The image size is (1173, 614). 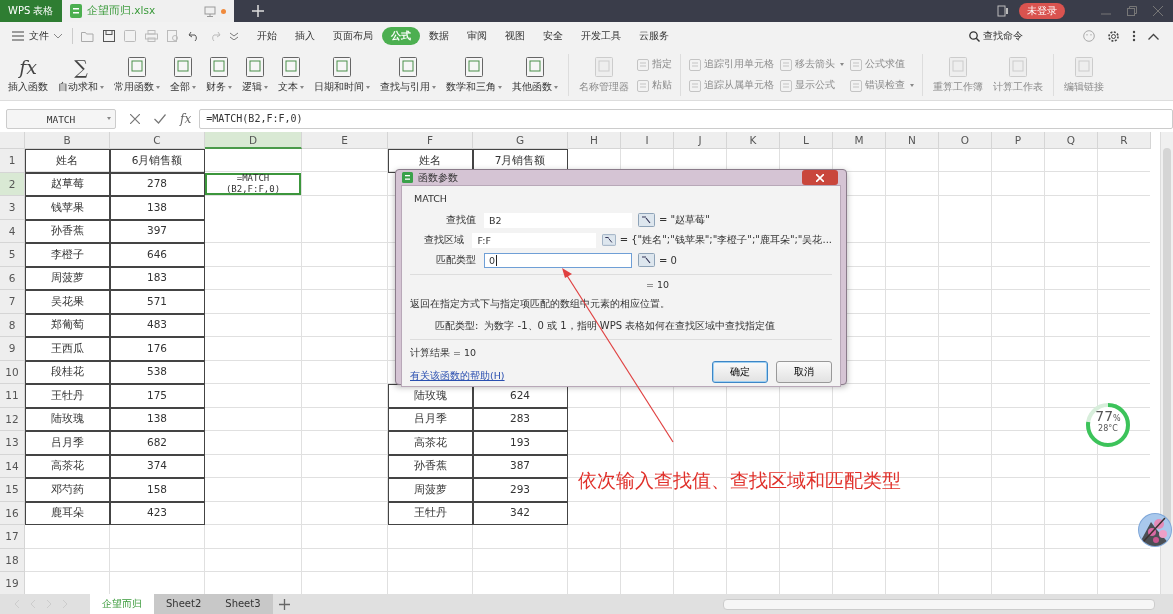 I want to click on column-header: D, so click(x=253, y=140).